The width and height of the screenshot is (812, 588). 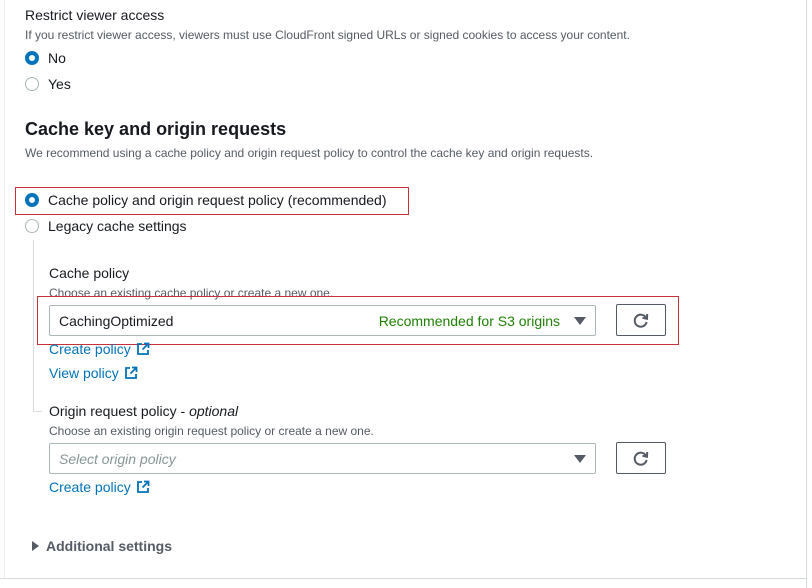 What do you see at coordinates (37, 411) in the screenshot?
I see `tree-line-horizontal` at bounding box center [37, 411].